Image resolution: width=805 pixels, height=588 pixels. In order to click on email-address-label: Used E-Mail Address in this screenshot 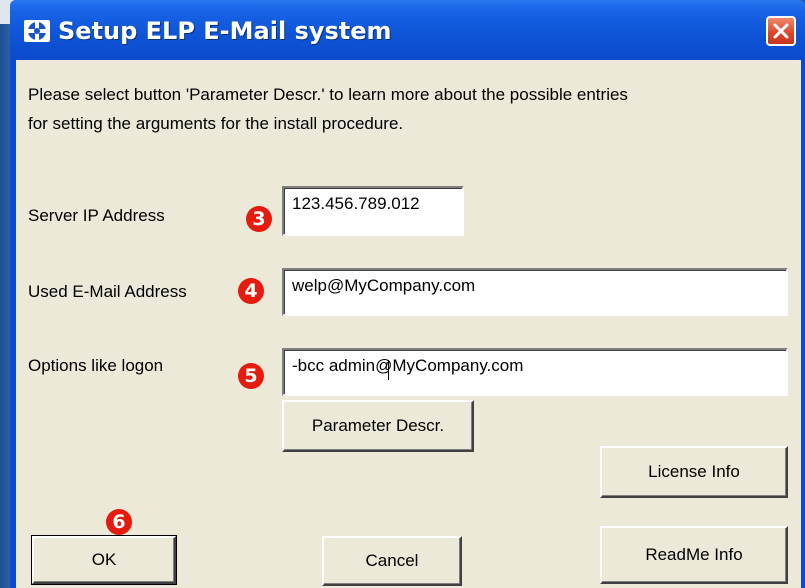, I will do `click(107, 291)`.